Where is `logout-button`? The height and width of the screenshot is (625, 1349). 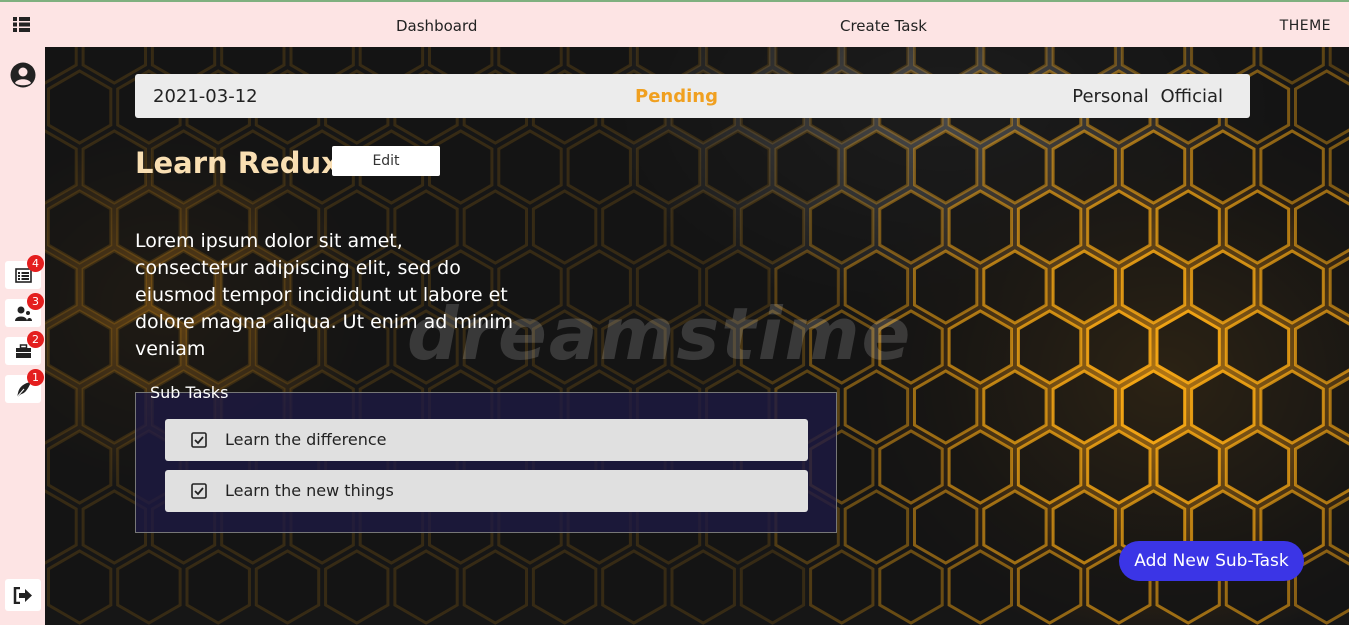
logout-button is located at coordinates (23, 595).